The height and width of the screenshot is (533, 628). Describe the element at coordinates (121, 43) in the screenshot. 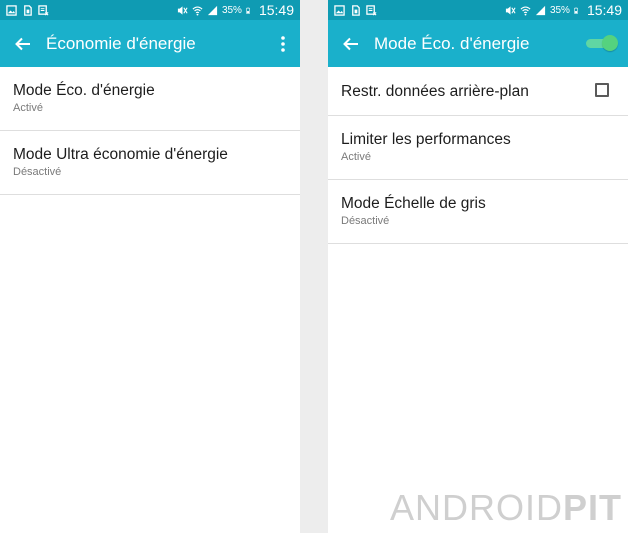

I see `page-title: Économie d'énergie` at that location.